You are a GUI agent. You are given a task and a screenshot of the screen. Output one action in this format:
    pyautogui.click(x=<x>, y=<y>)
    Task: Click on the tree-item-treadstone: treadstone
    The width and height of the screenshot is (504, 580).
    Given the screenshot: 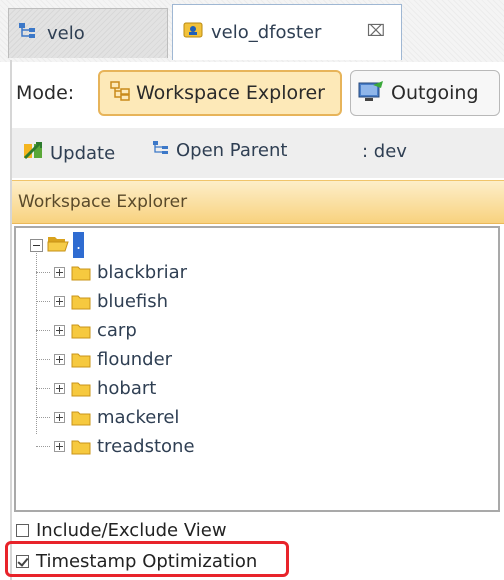 What is the action you would take?
    pyautogui.click(x=255, y=446)
    